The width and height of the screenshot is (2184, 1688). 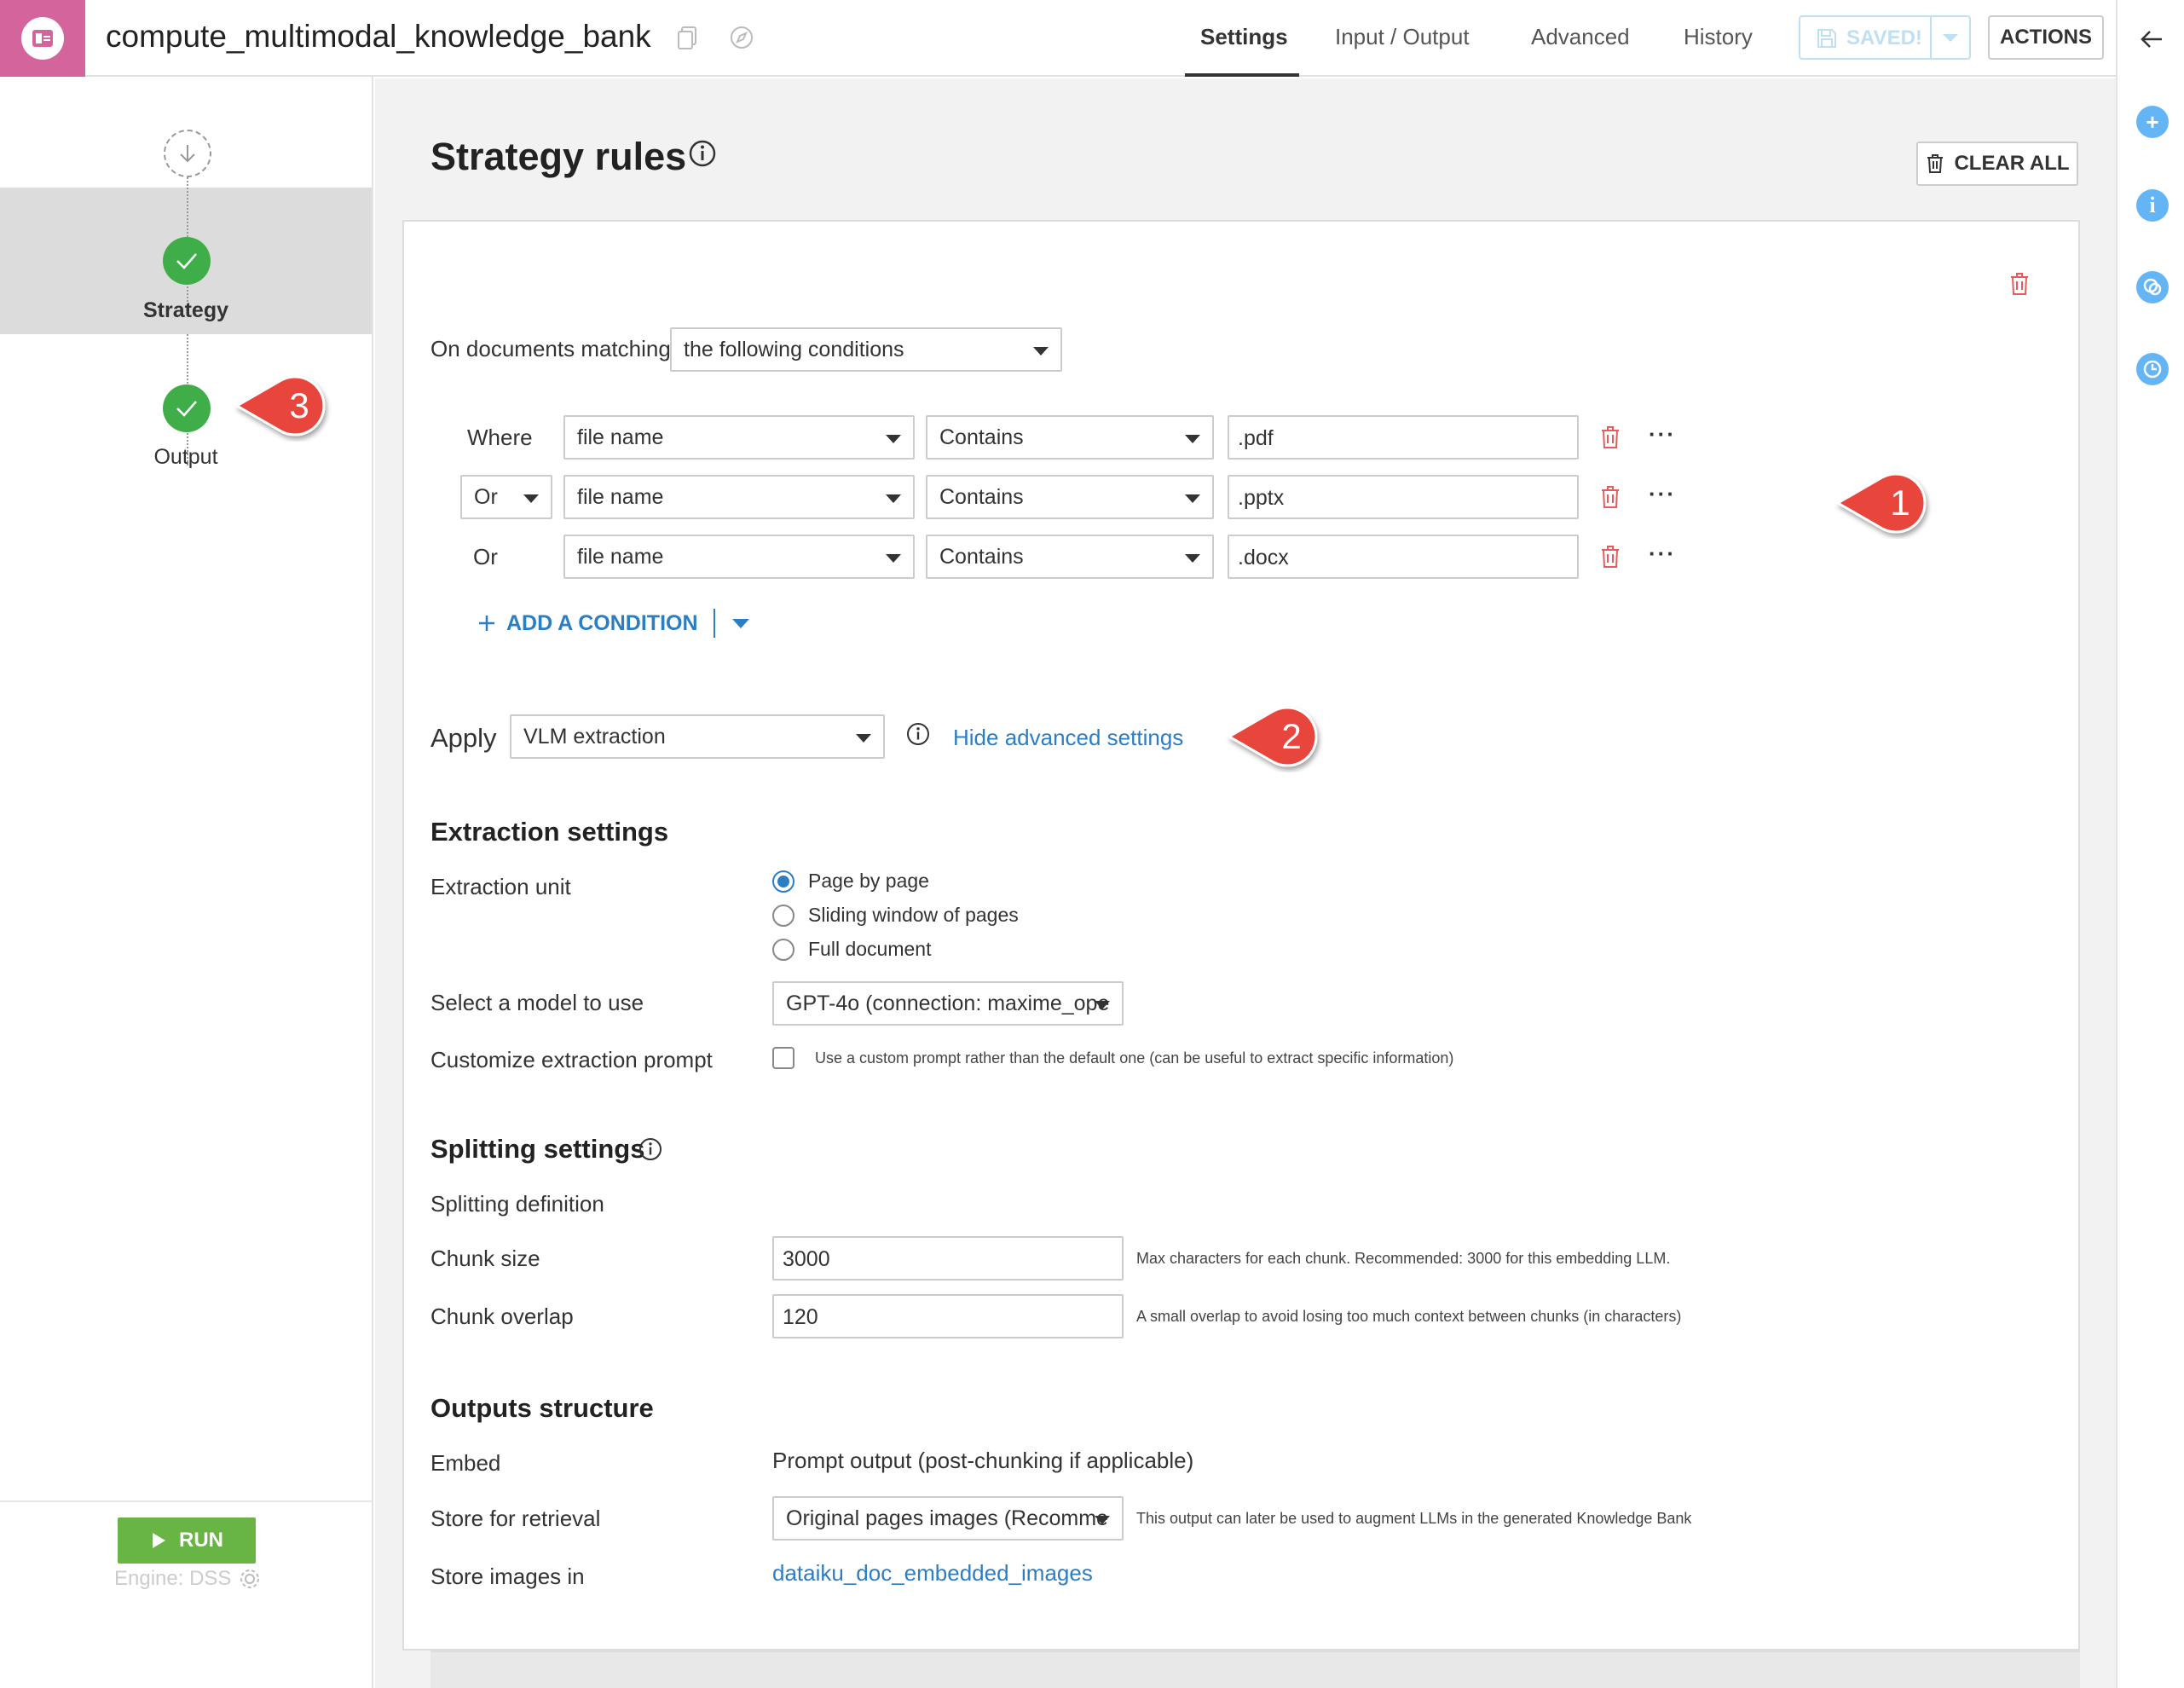 What do you see at coordinates (500, 887) in the screenshot?
I see `extraction-unit-label: Extraction unit` at bounding box center [500, 887].